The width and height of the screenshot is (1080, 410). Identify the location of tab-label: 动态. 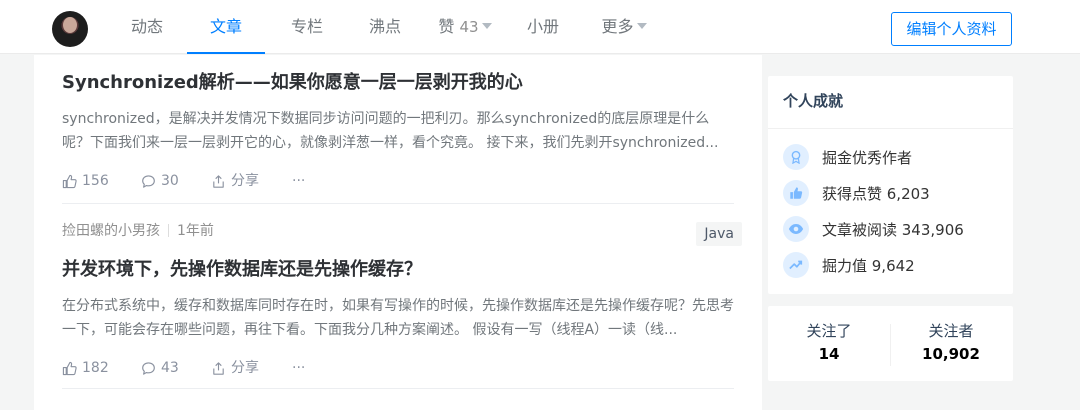
(146, 26).